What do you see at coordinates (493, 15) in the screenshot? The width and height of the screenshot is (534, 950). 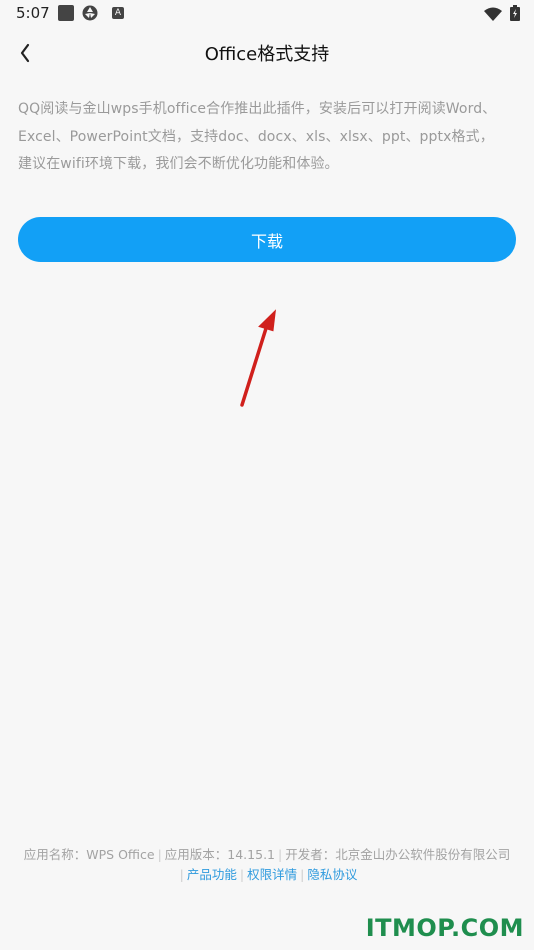 I see `wifi-icon` at bounding box center [493, 15].